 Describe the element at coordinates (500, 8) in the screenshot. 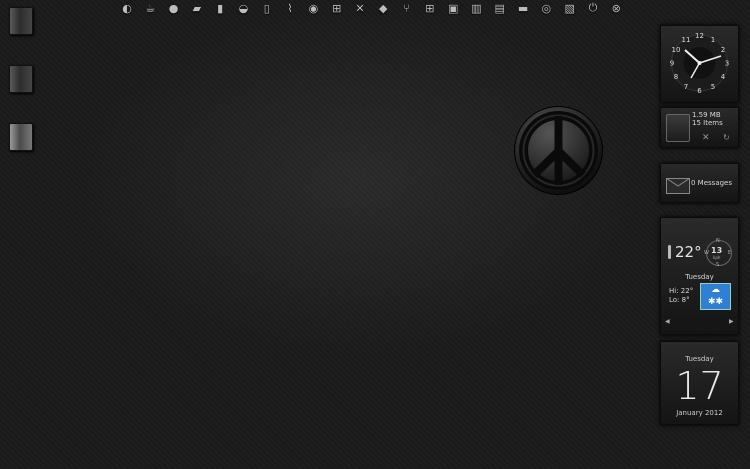

I see `document-icon: ▤` at that location.